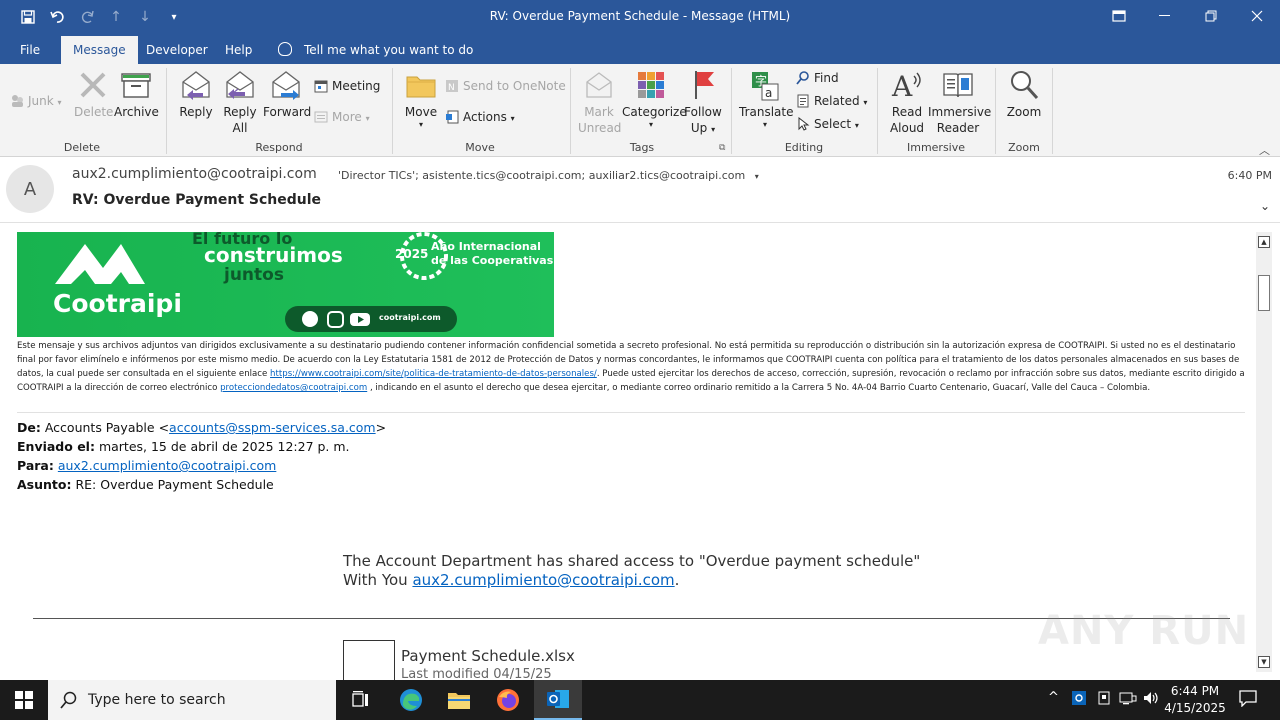 This screenshot has width=1280, height=720. Describe the element at coordinates (157, 700) in the screenshot. I see `search-placeholder: Type here to search` at that location.